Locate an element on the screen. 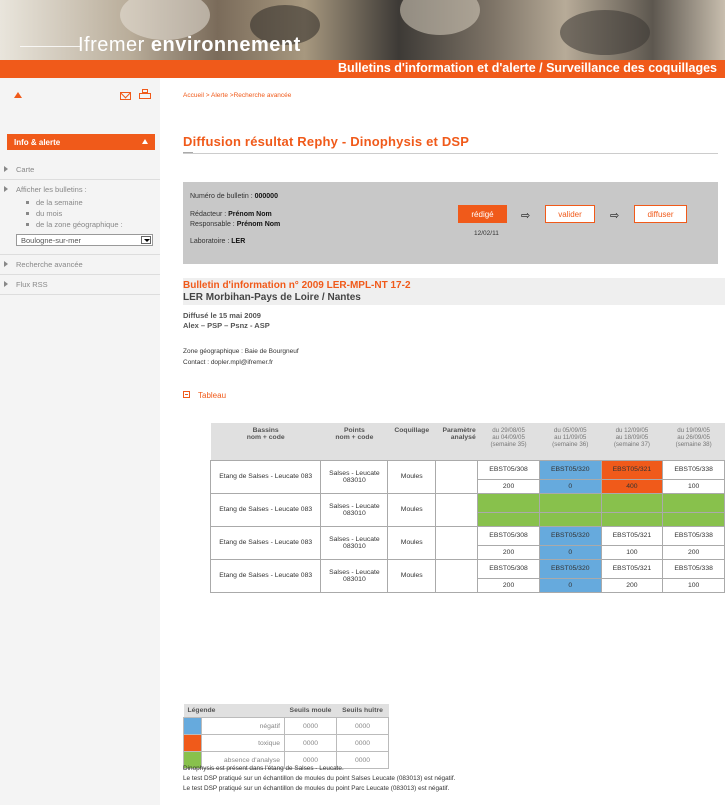 Image resolution: width=725 pixels, height=805 pixels. arrow-right-icon: ⇨ is located at coordinates (615, 216).